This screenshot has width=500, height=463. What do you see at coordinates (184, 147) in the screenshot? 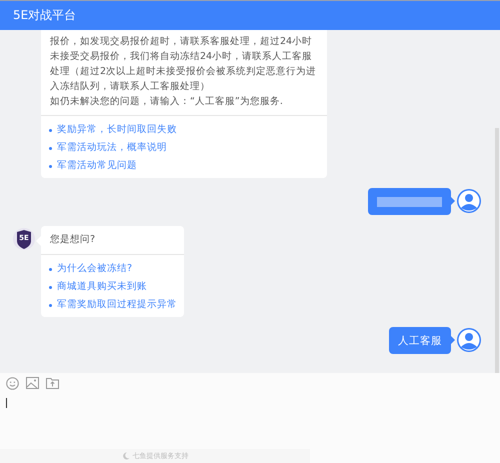
I see `suggestion-link: 军需活动玩法，概率说明` at bounding box center [184, 147].